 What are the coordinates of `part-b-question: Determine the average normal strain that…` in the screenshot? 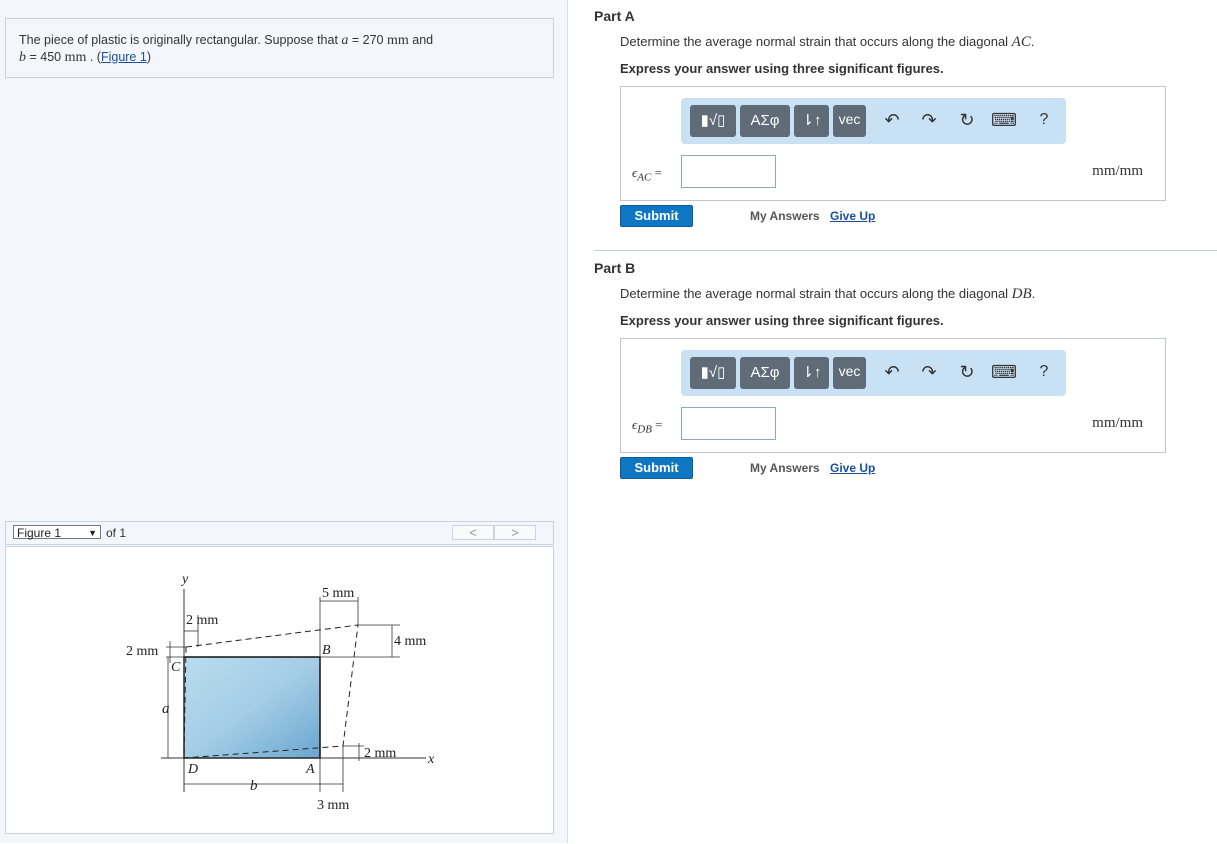 It's located at (828, 294).